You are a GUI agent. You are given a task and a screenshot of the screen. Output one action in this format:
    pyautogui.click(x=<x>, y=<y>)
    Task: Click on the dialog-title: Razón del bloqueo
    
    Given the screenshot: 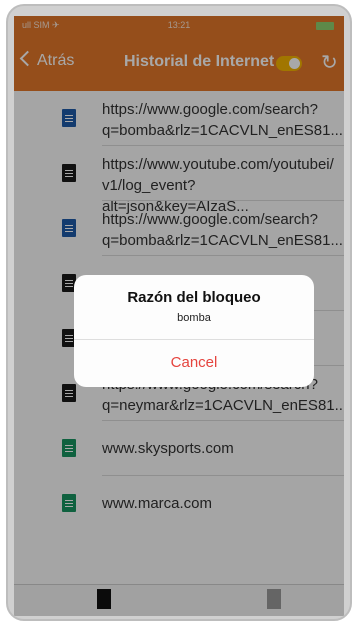 What is the action you would take?
    pyautogui.click(x=194, y=297)
    